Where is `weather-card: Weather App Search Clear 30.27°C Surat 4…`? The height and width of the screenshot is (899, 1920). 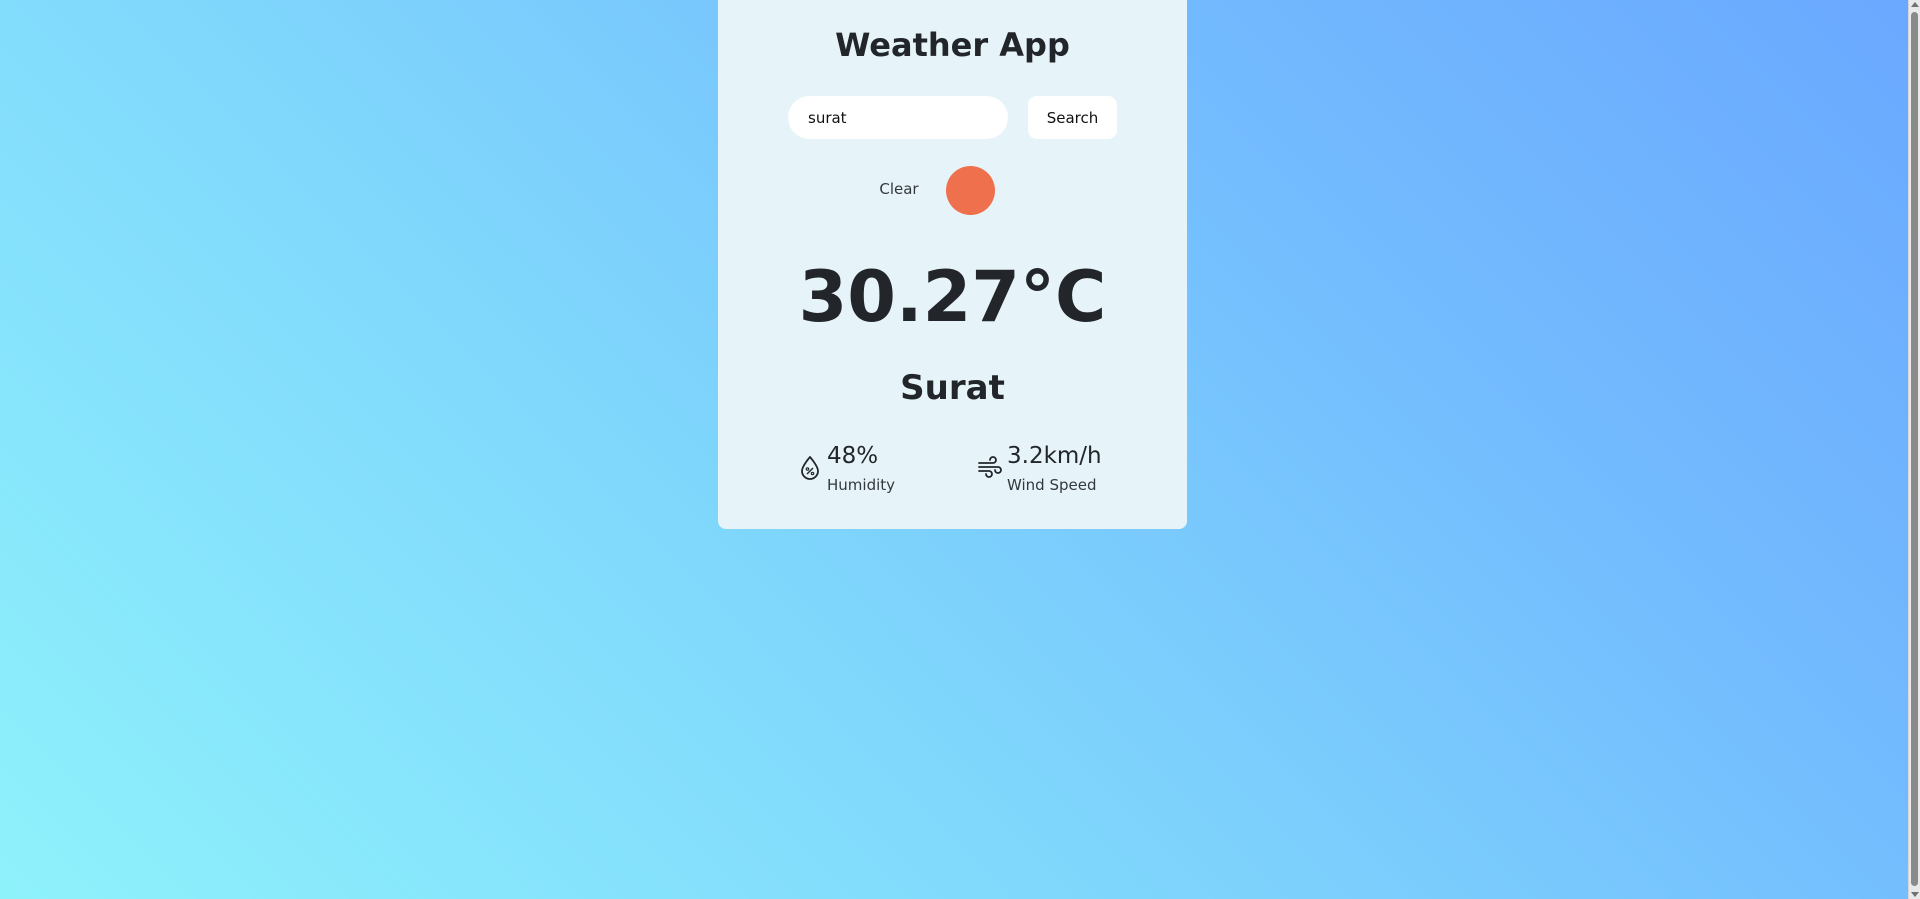 weather-card: Weather App Search Clear 30.27°C Surat 4… is located at coordinates (952, 264).